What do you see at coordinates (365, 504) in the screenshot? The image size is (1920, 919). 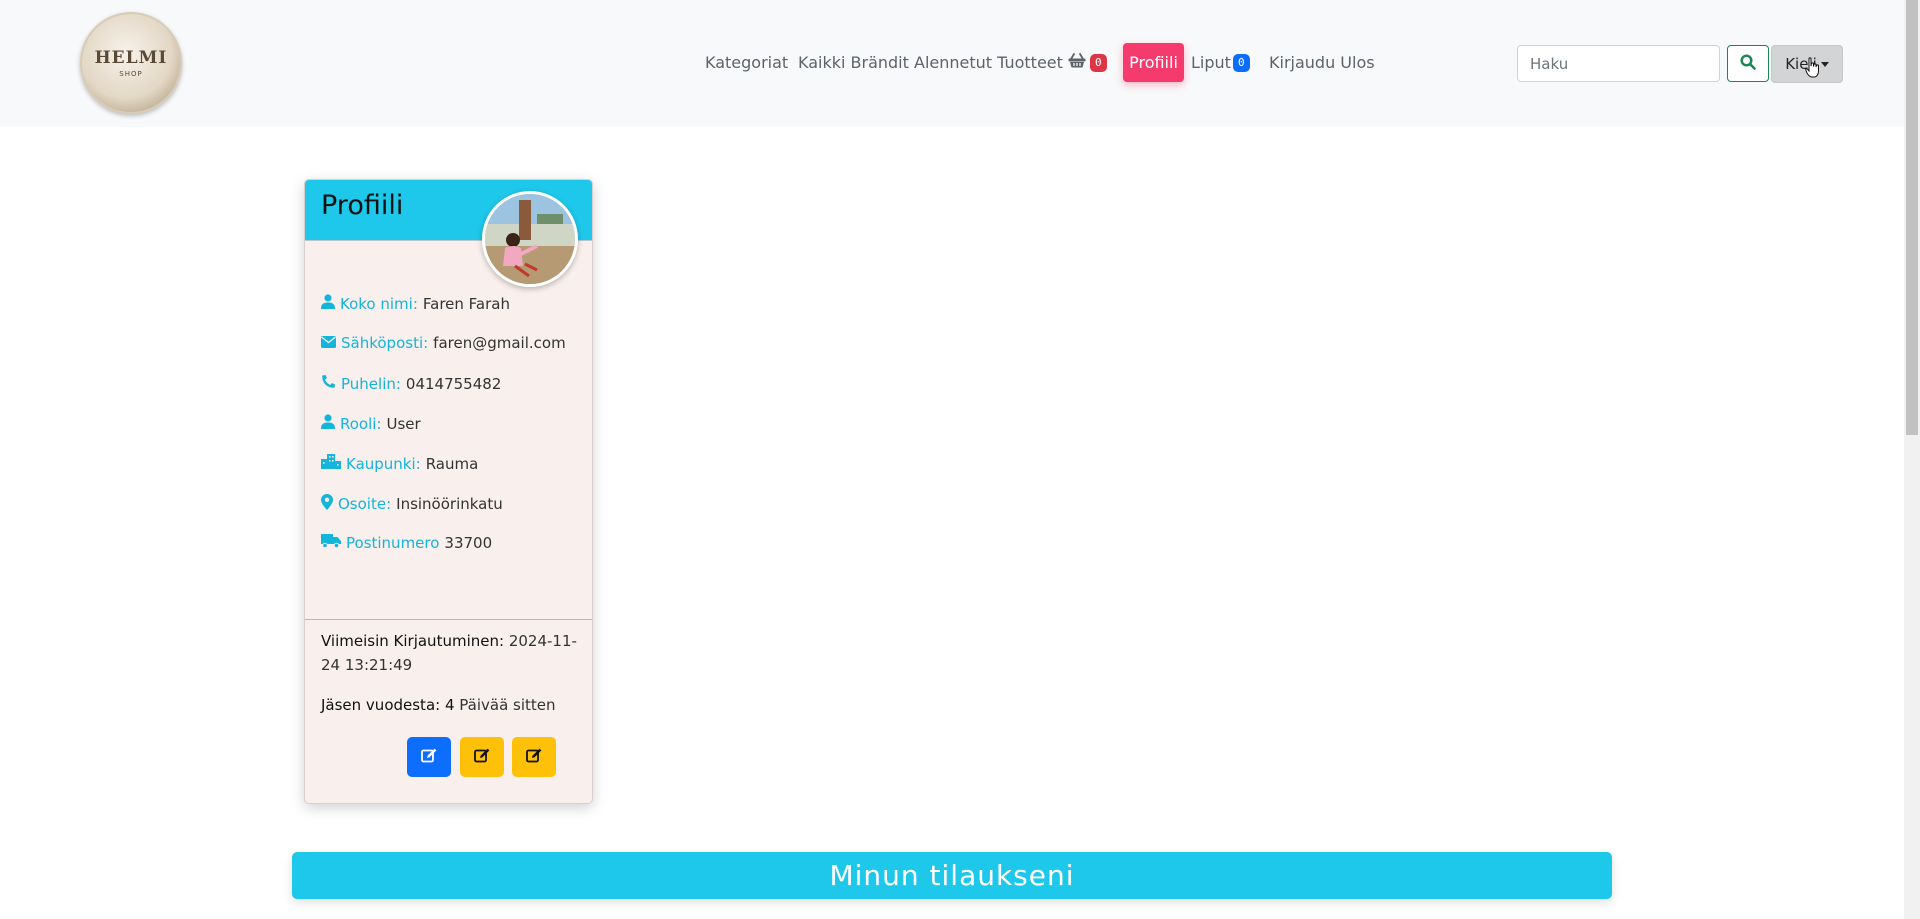 I see `field-label: Osoite:` at bounding box center [365, 504].